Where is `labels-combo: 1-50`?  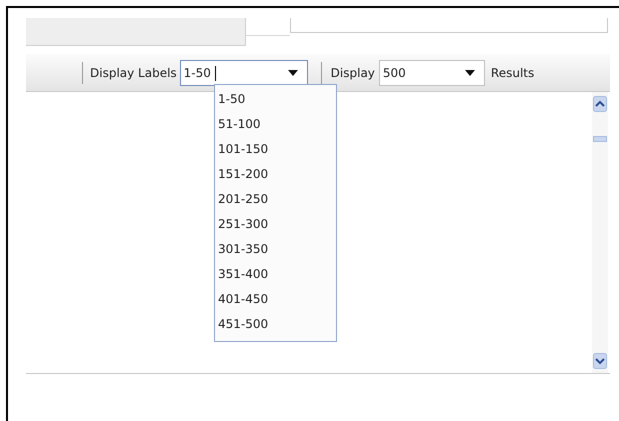 labels-combo: 1-50 is located at coordinates (244, 73).